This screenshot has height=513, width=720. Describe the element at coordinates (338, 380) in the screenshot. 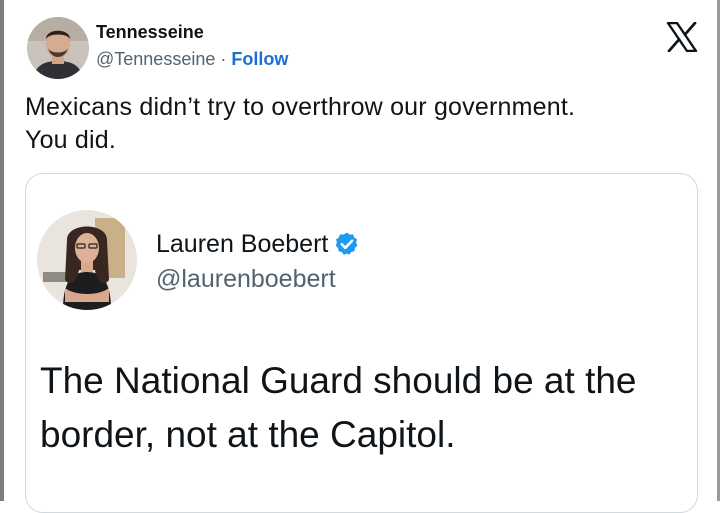

I see `quoted-tweet-text-line: The National Guard should be at the` at that location.